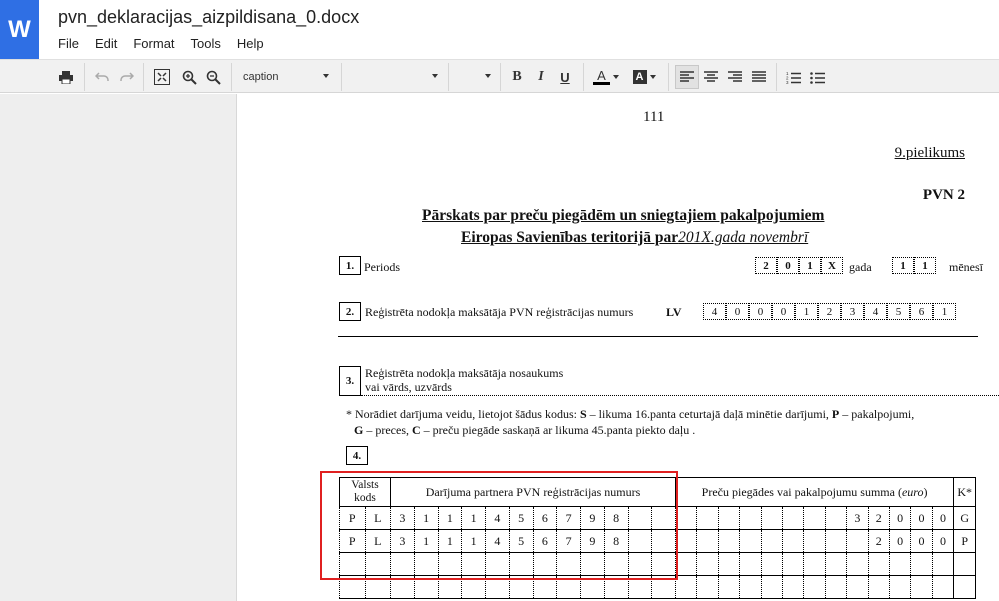 The height and width of the screenshot is (601, 999). Describe the element at coordinates (286, 77) in the screenshot. I see `style-select: caption` at that location.